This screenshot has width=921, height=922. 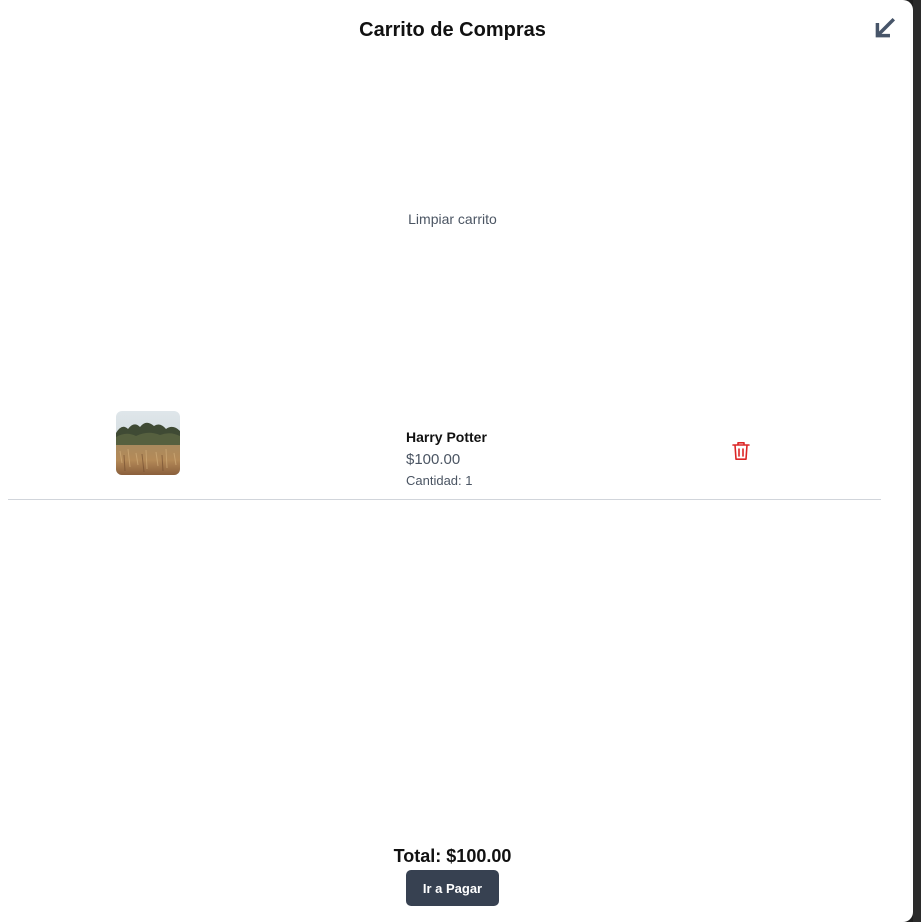 What do you see at coordinates (446, 437) in the screenshot?
I see `item-name: Harry Potter` at bounding box center [446, 437].